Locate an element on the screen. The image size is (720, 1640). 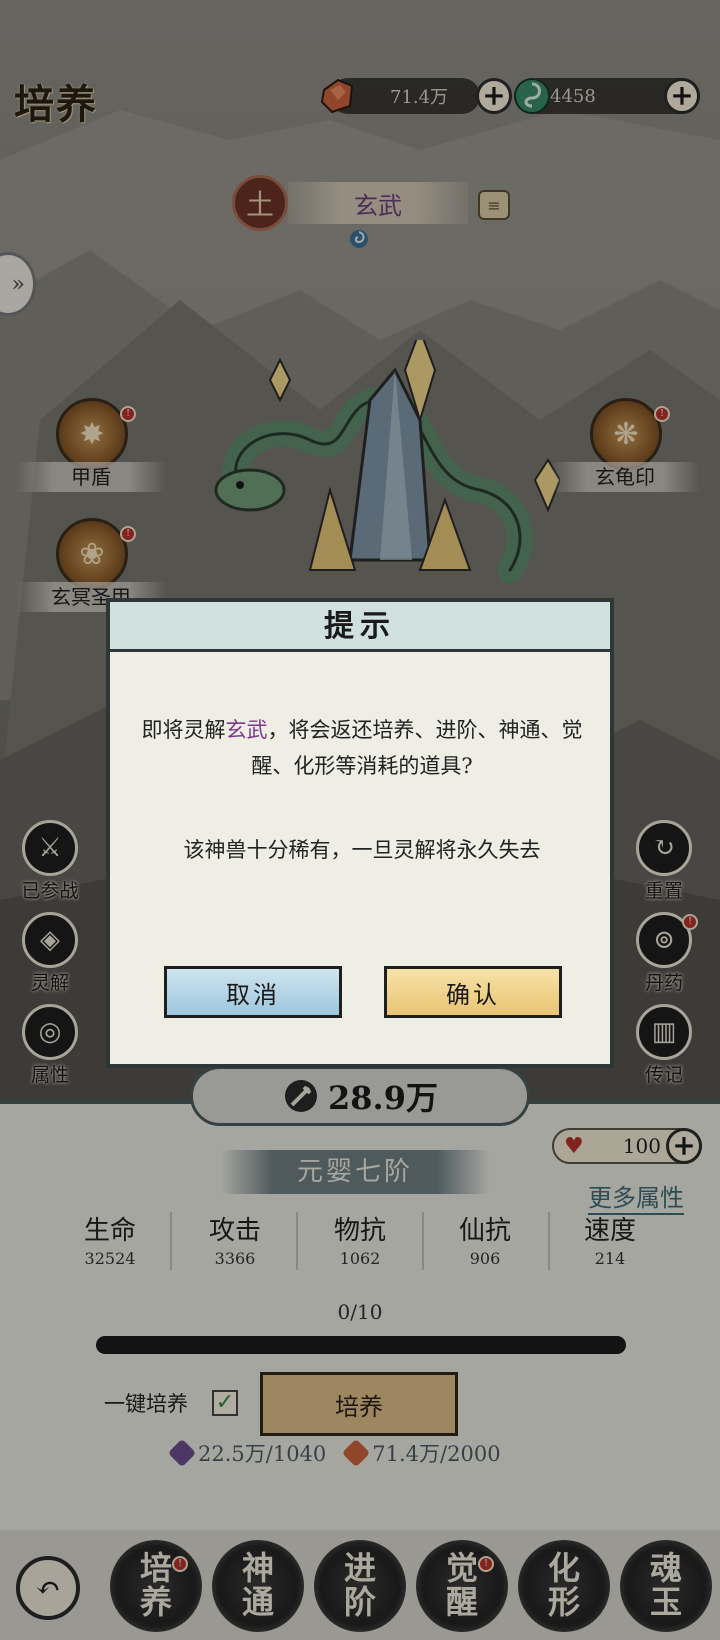
cultivate-progress-text: 0/10 is located at coordinates (360, 1312).